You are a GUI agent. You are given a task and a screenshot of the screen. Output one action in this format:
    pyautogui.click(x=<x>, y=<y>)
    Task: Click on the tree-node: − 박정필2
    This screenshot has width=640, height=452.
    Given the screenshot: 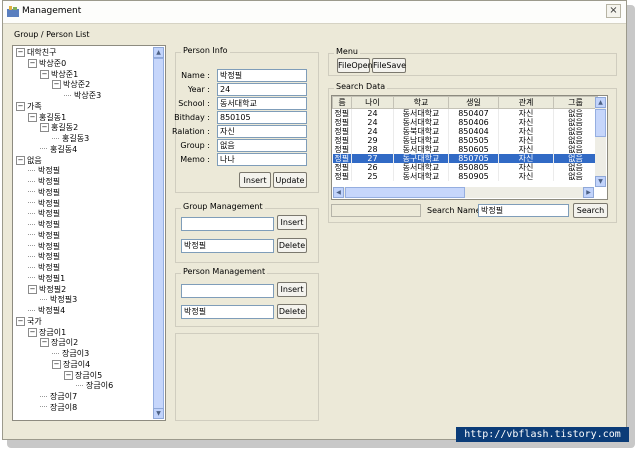 What is the action you would take?
    pyautogui.click(x=47, y=289)
    